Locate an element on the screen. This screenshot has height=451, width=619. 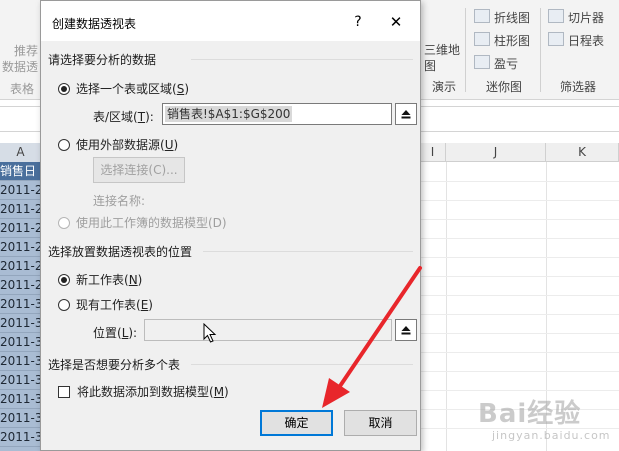
radio-data-model: 使用此工作簿的数据模型(D) is located at coordinates (142, 222).